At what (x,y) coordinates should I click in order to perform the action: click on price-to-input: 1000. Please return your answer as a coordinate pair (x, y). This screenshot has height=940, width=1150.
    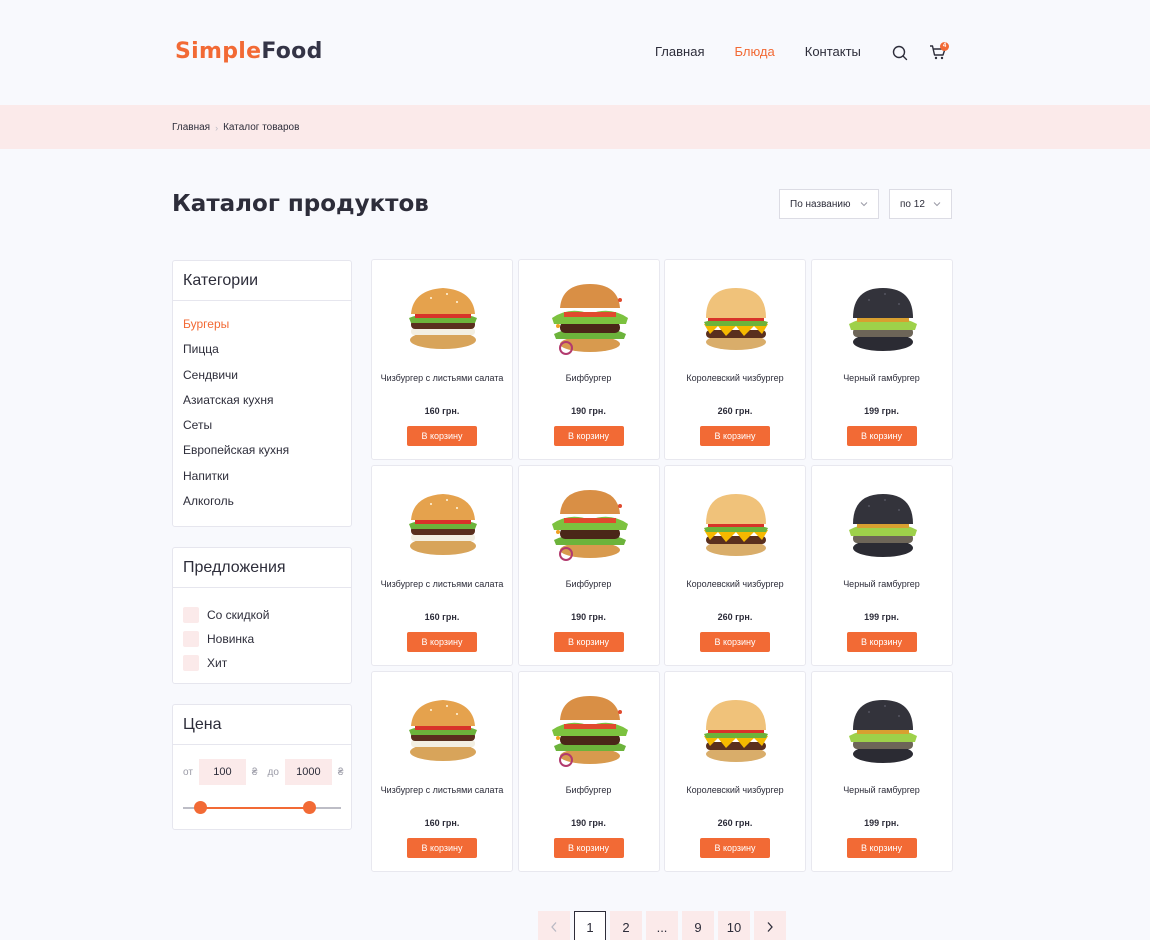
    Looking at the image, I should click on (308, 772).